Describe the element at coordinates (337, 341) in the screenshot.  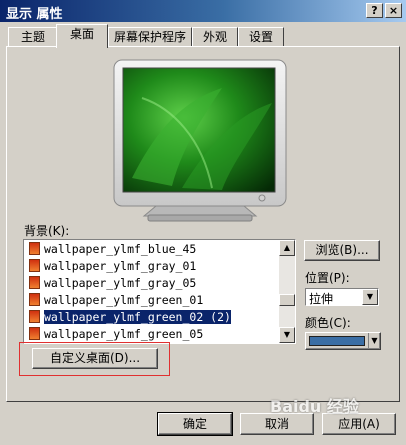
I see `color-swatch` at that location.